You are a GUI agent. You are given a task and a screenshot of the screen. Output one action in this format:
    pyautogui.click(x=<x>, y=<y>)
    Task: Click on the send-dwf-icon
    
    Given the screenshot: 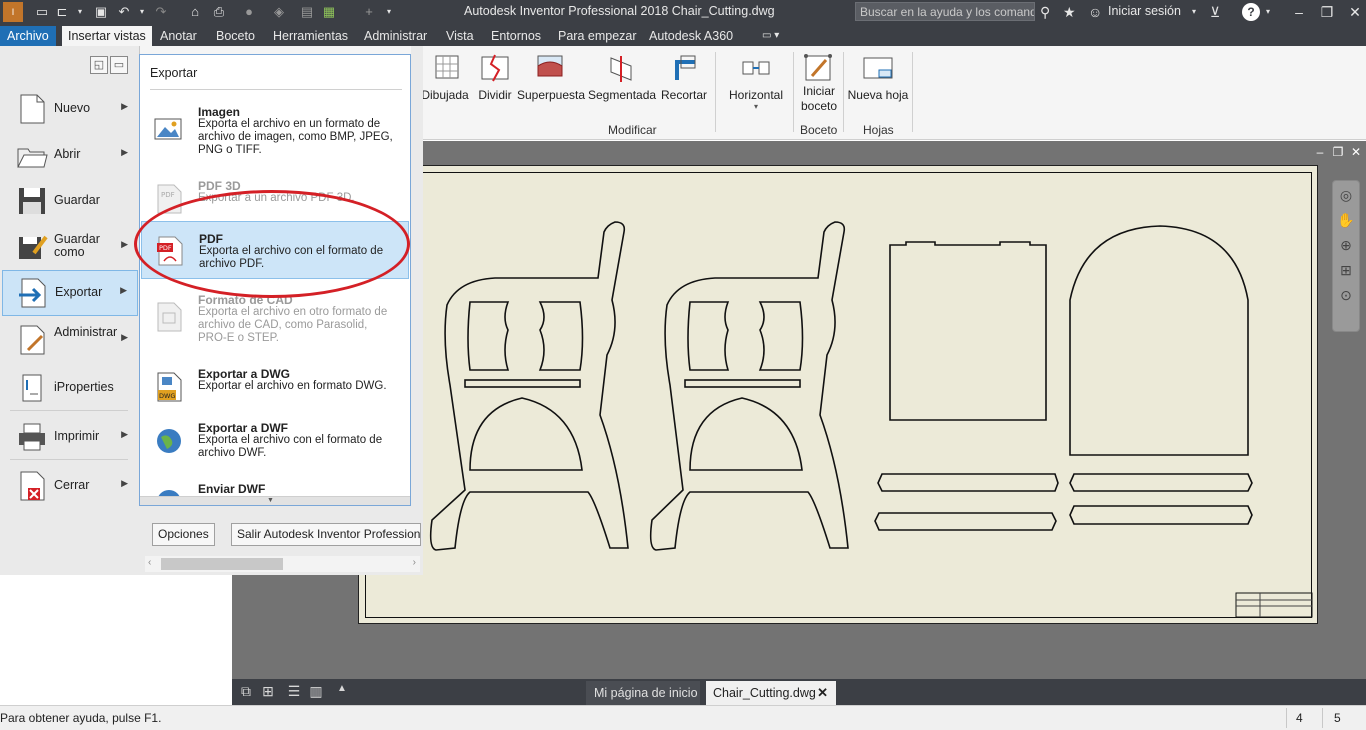 What is the action you would take?
    pyautogui.click(x=169, y=493)
    